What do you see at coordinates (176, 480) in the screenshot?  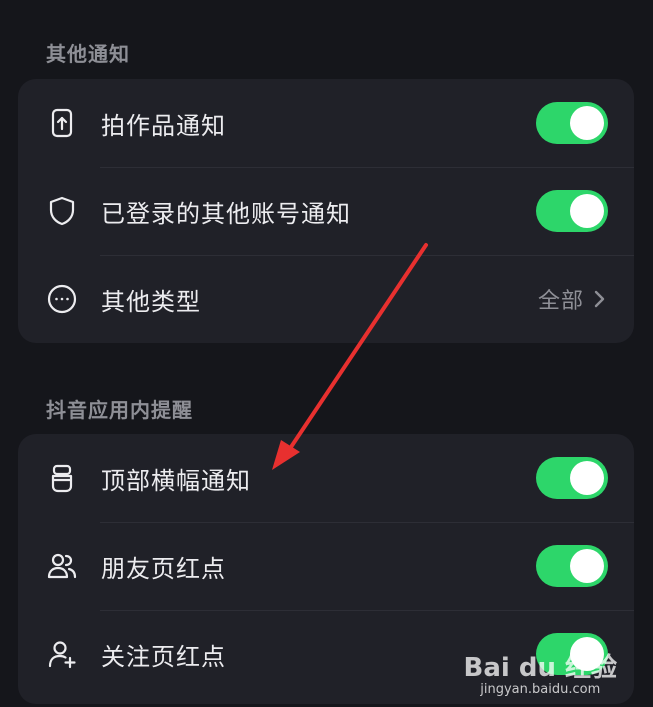 I see `row-label: 顶部横幅通知` at bounding box center [176, 480].